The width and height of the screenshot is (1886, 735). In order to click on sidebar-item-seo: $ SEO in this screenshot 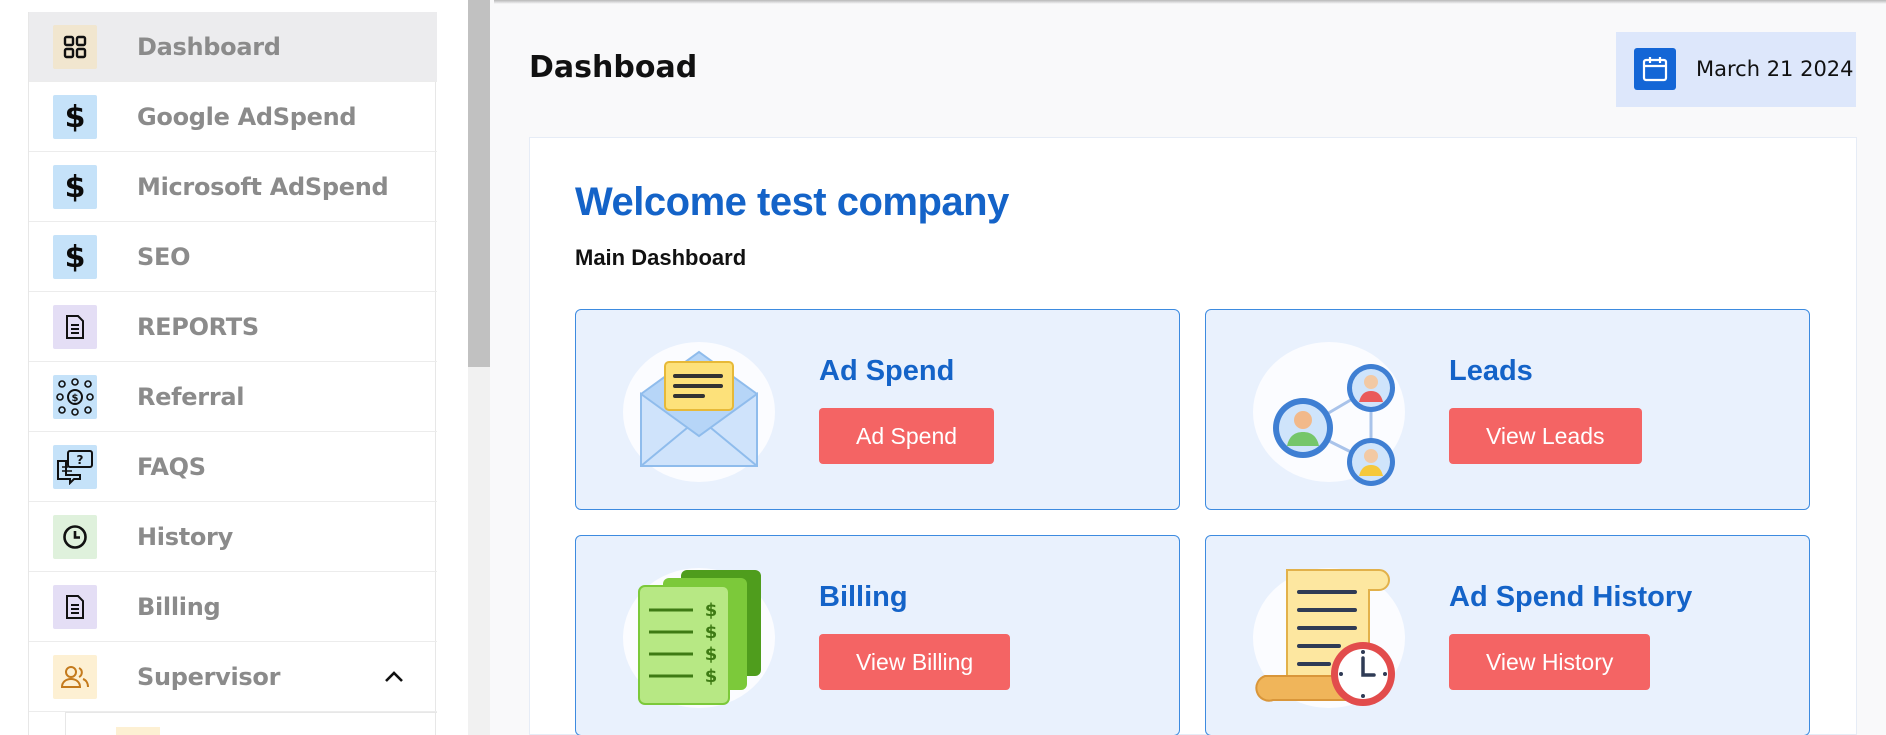, I will do `click(233, 257)`.